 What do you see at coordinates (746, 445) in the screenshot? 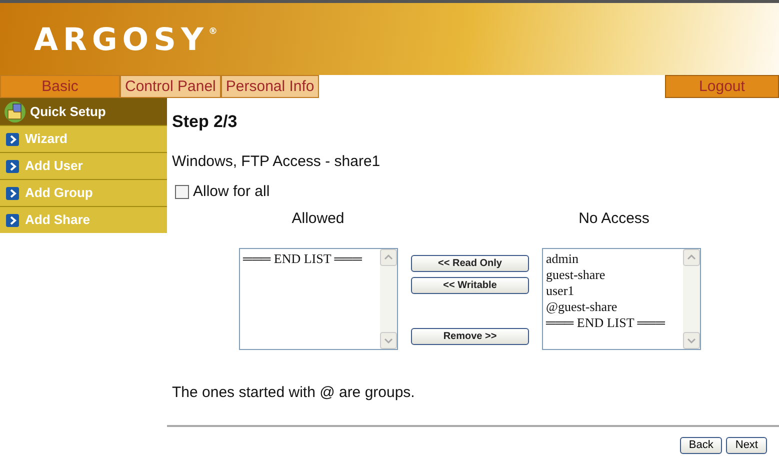
I see `nav-button: Next` at bounding box center [746, 445].